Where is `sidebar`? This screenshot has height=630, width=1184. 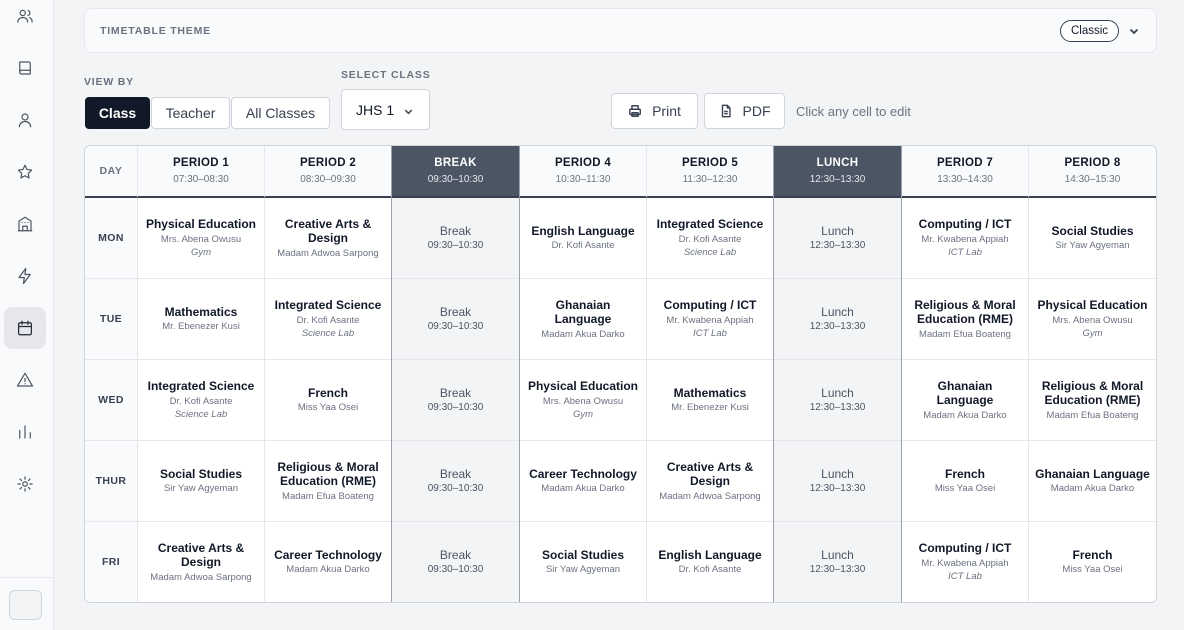
sidebar is located at coordinates (27, 315).